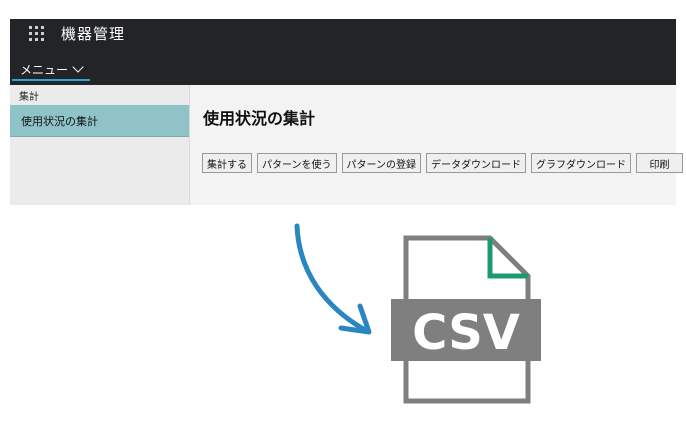  Describe the element at coordinates (333, 279) in the screenshot. I see `arrow-icon` at that location.